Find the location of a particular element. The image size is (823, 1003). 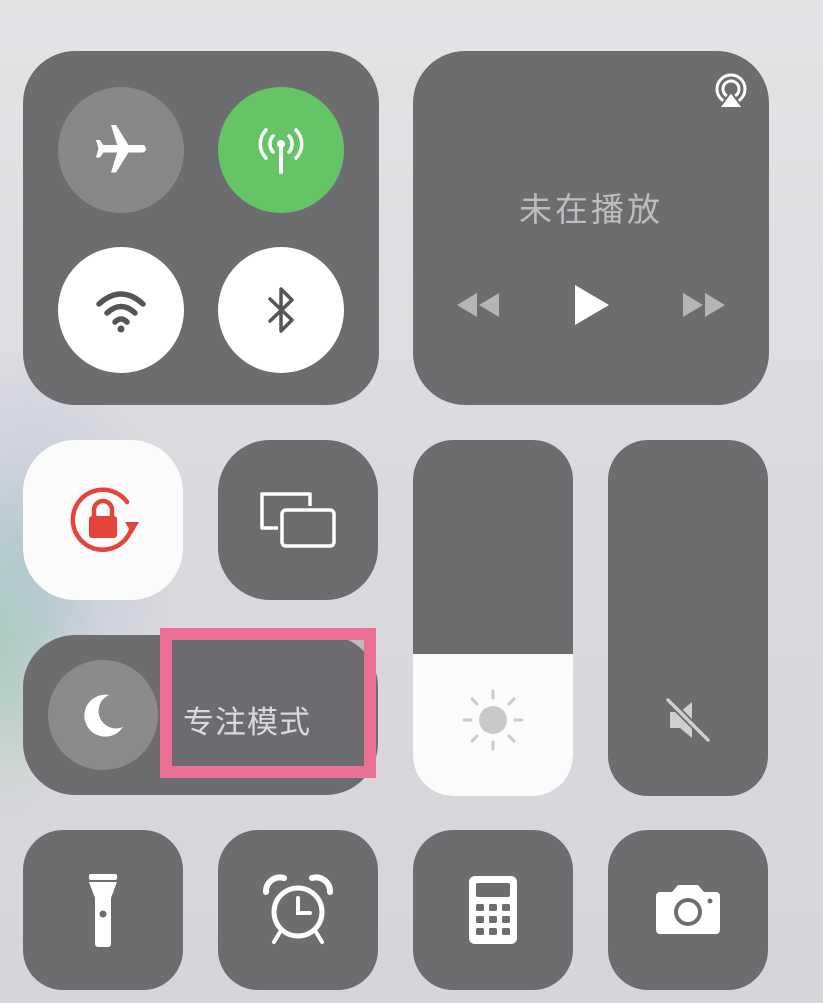

flashlight-icon is located at coordinates (103, 910).